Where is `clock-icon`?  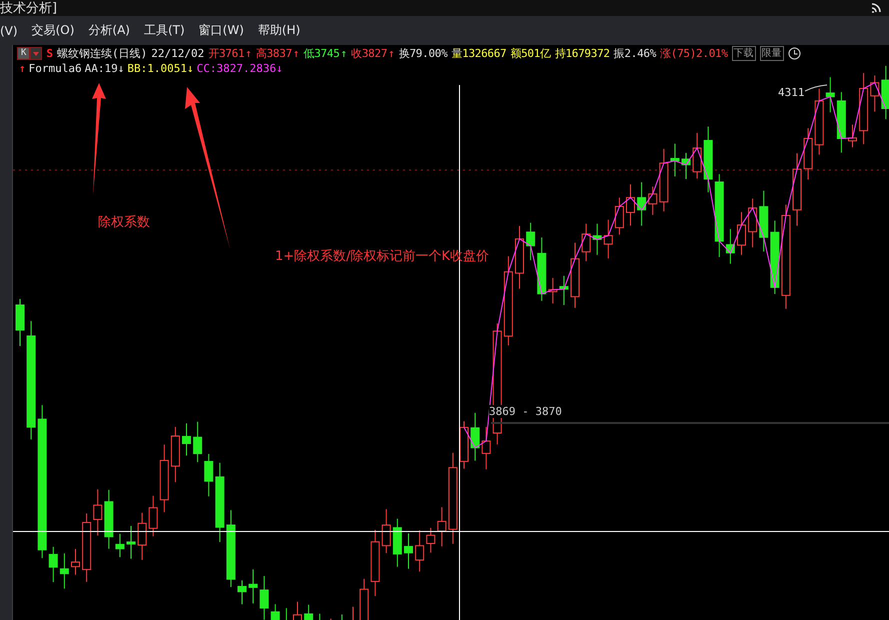 clock-icon is located at coordinates (794, 53).